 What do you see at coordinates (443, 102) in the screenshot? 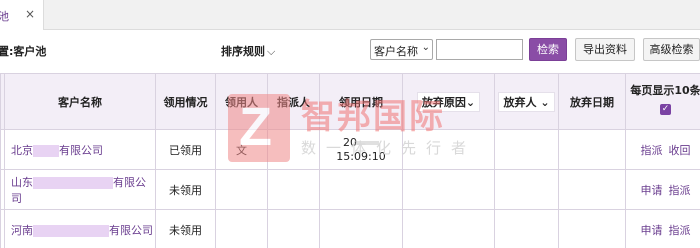
I see `reason-filter-label: 放弃原因` at bounding box center [443, 102].